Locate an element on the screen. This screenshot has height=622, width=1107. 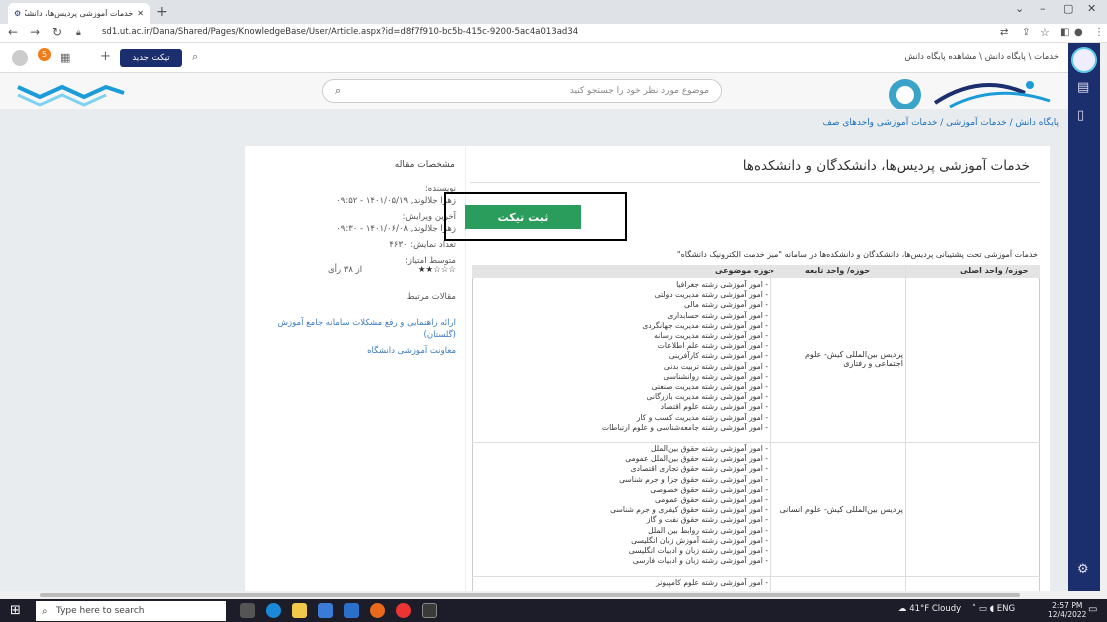
column-header: حوزه/ واحد اصلی is located at coordinates (994, 270).